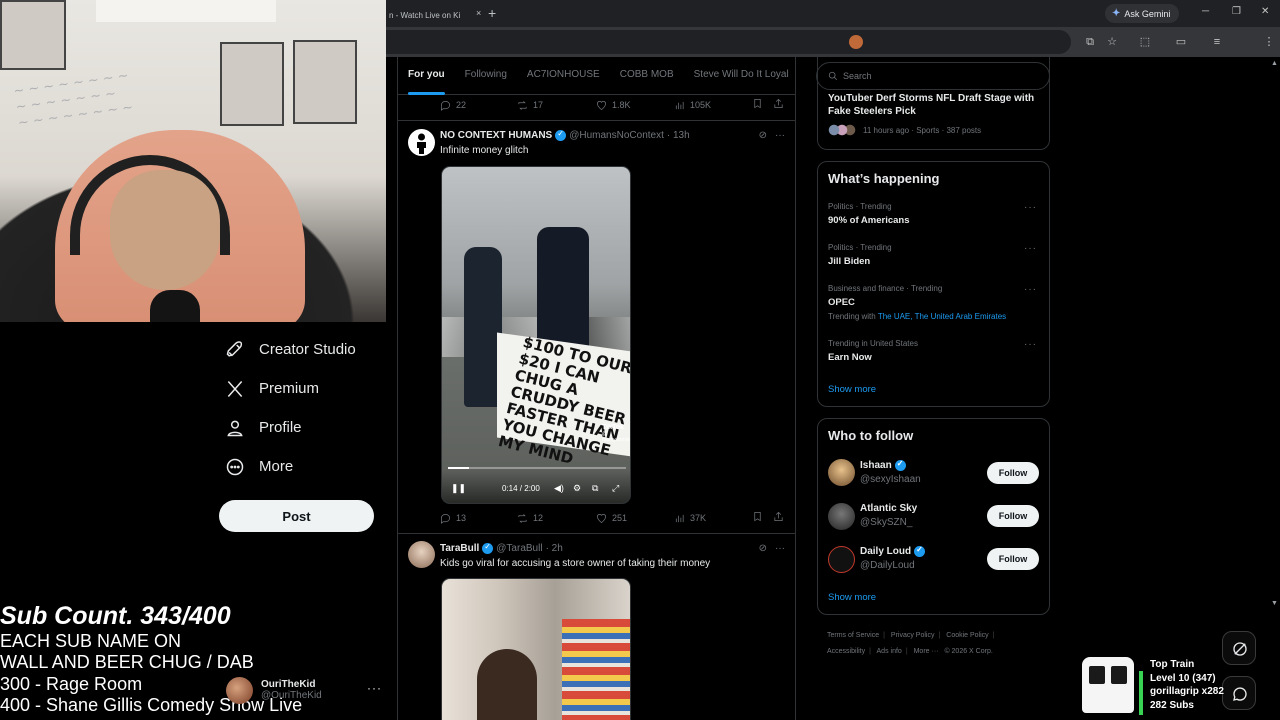 This screenshot has width=1280, height=720. Describe the element at coordinates (601, 105) in the screenshot. I see `heart-icon` at that location.